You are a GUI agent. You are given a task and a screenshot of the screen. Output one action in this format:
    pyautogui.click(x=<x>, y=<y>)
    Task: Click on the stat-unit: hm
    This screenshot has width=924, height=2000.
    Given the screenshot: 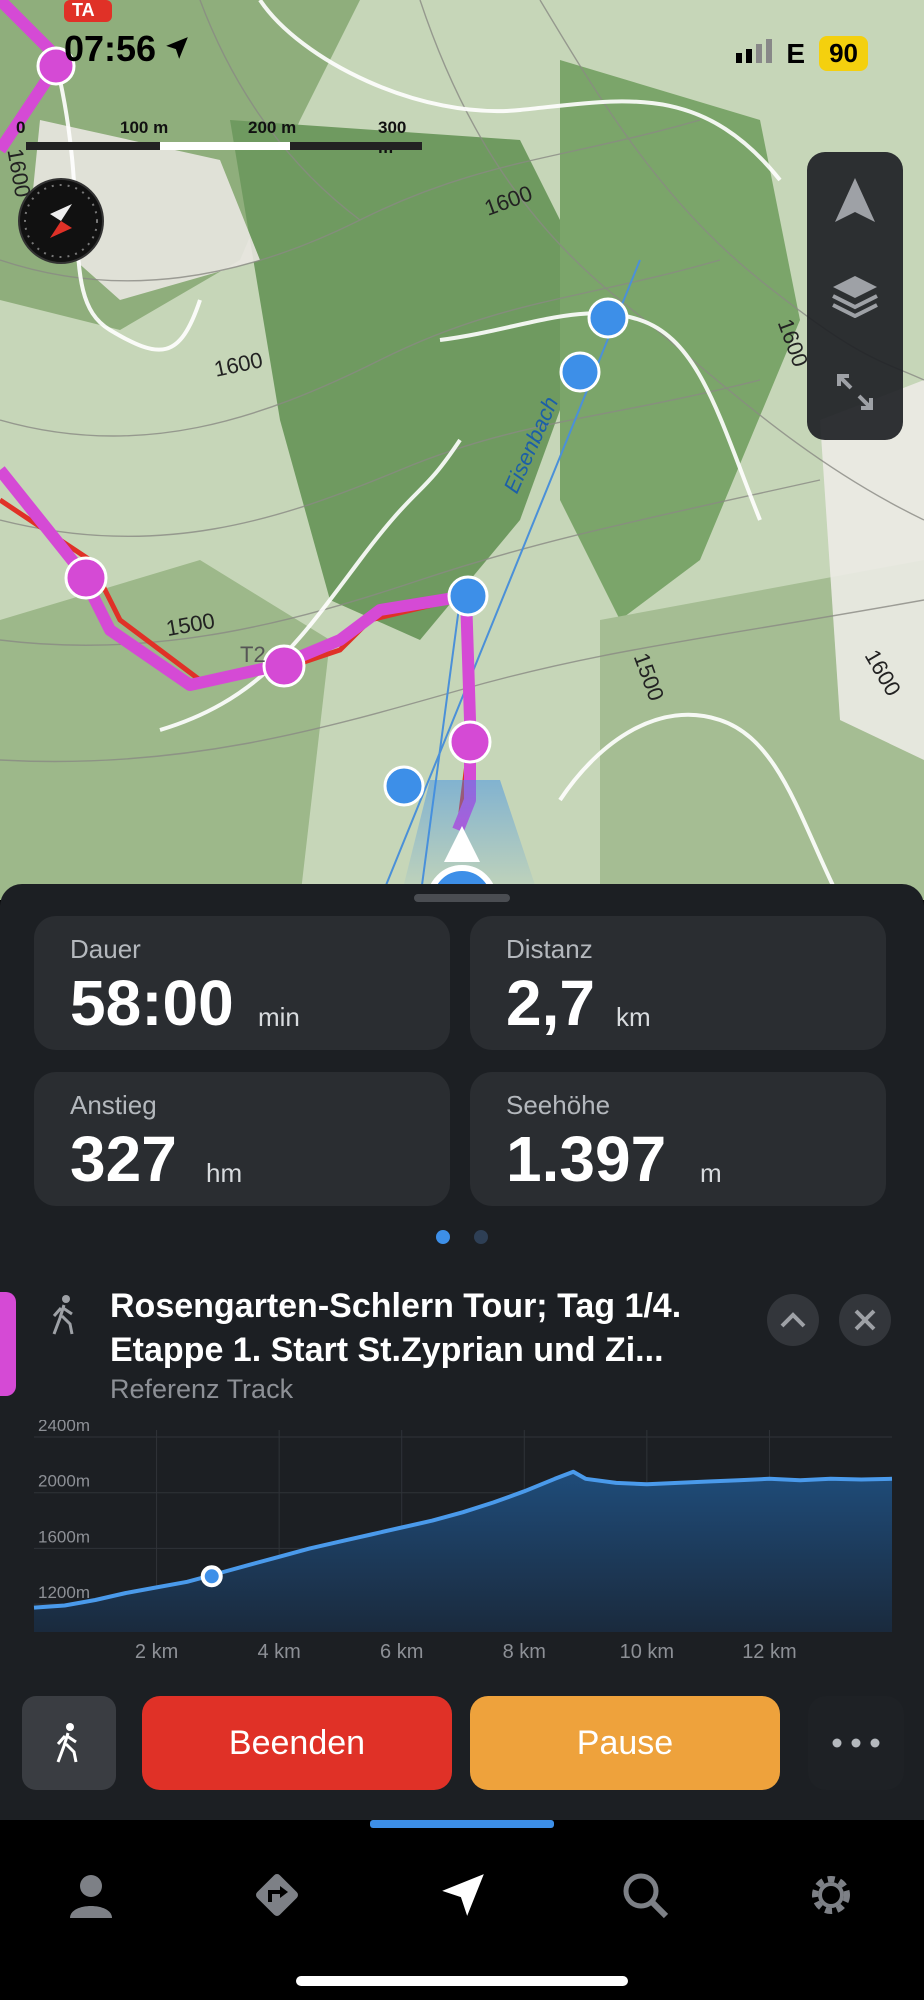 What is the action you would take?
    pyautogui.click(x=224, y=1173)
    